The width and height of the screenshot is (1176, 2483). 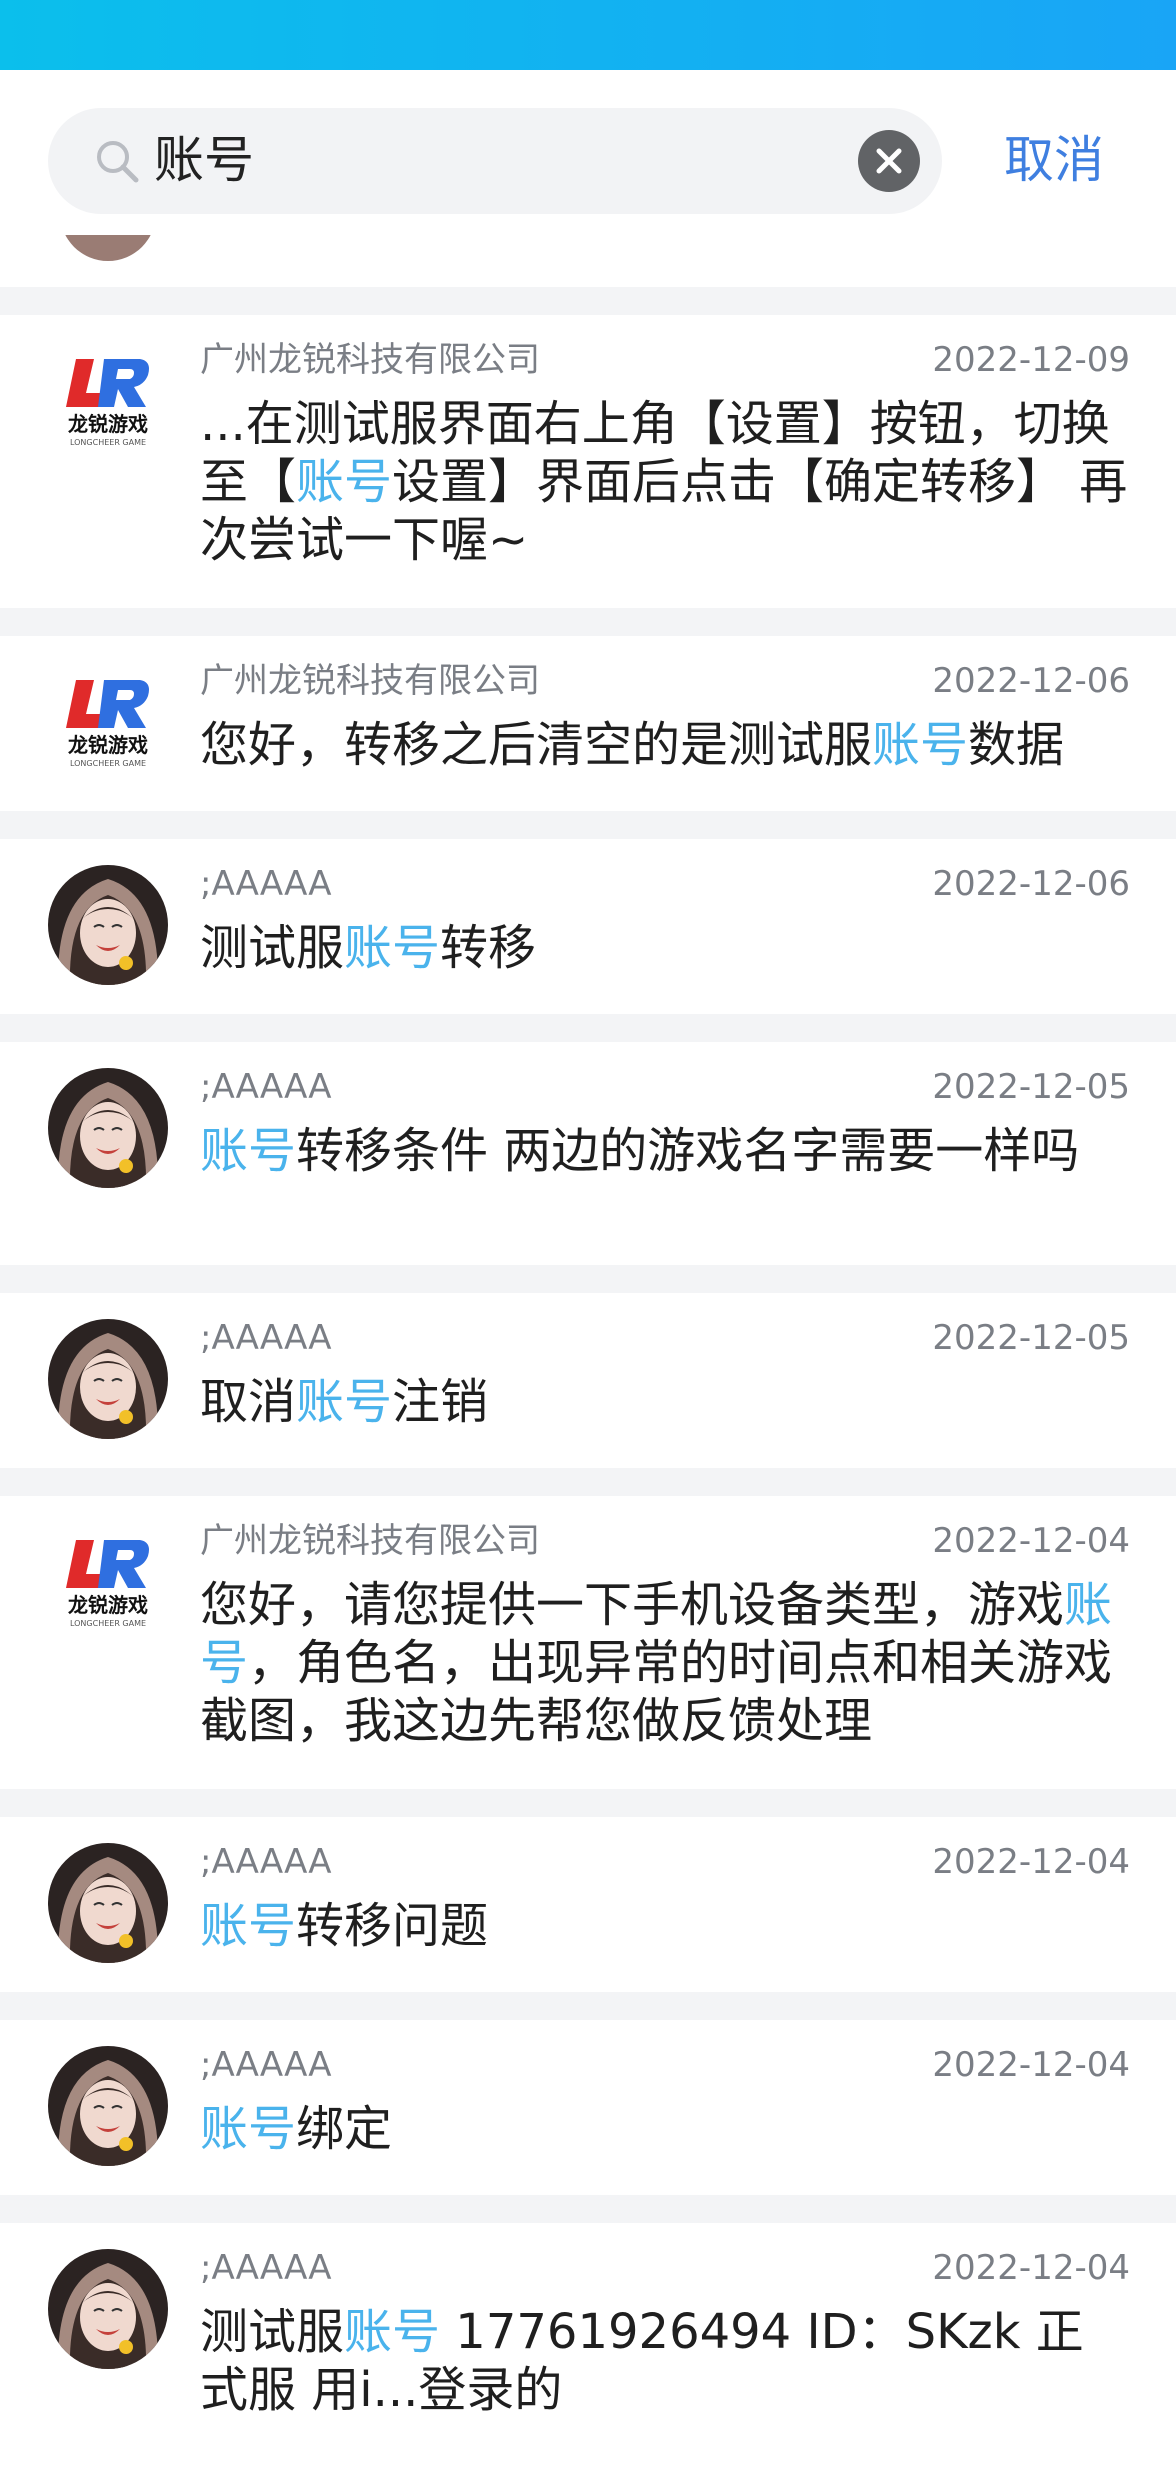 I want to click on search-query: 账号, so click(x=204, y=160).